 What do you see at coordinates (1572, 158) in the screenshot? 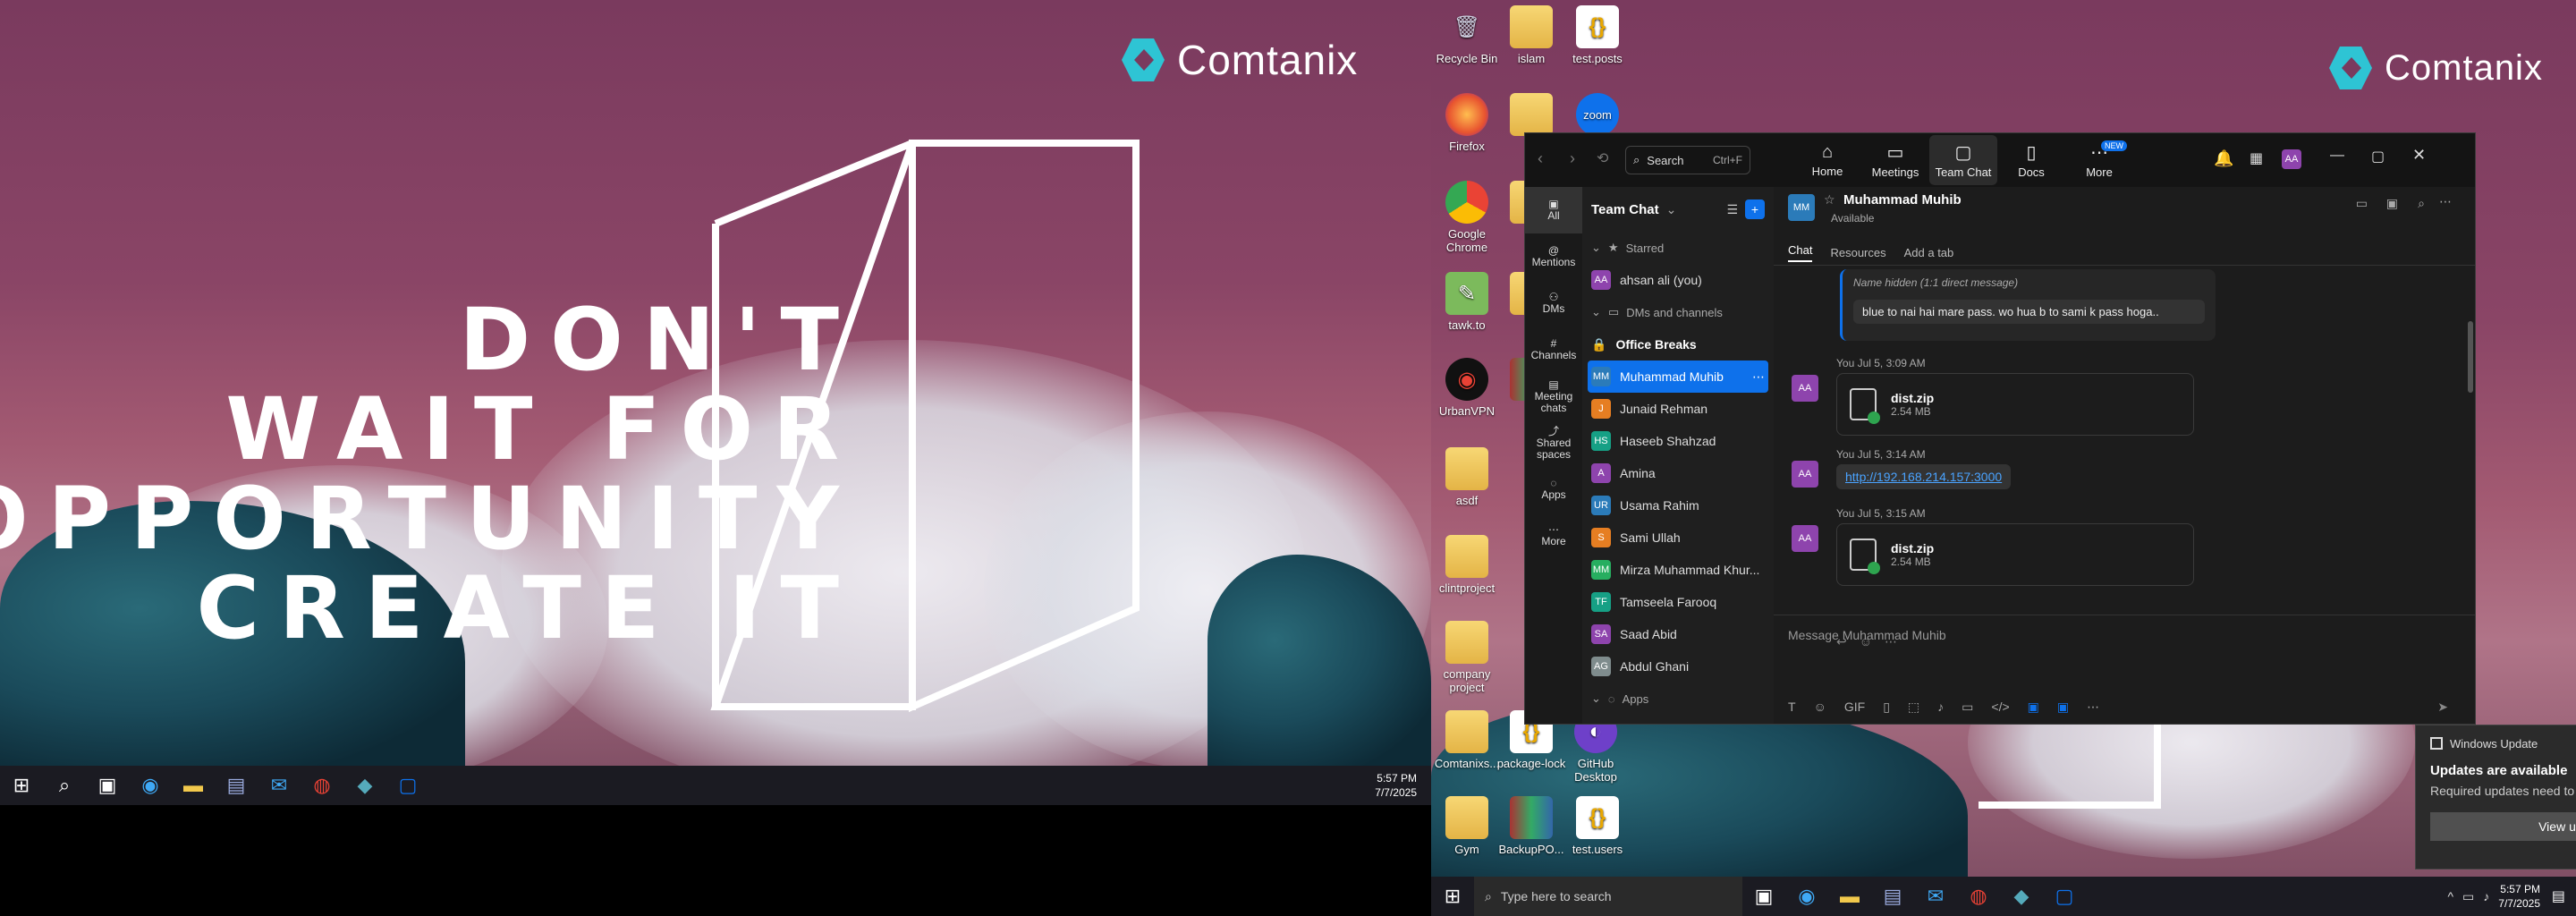
I see `forward-icon: ›` at bounding box center [1572, 158].